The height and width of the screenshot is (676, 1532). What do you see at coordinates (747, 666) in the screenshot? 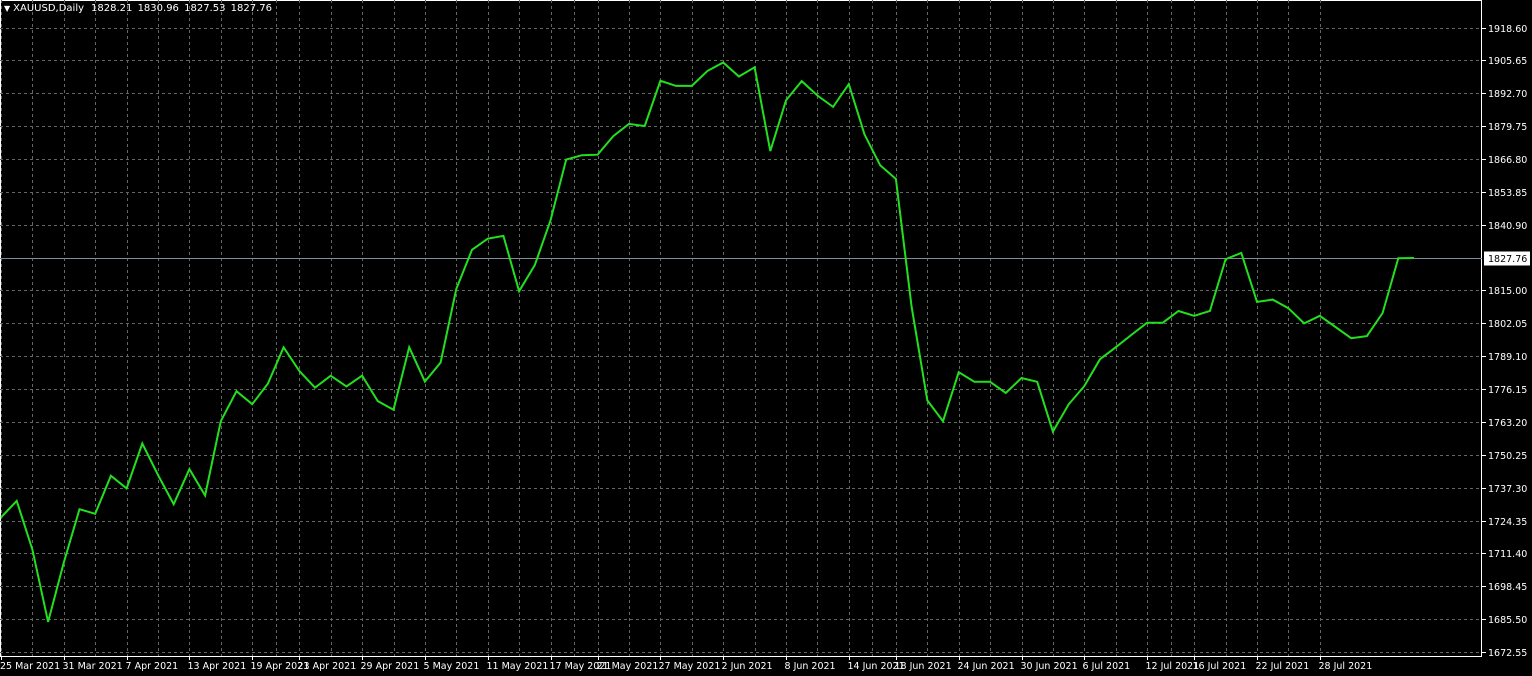
I see `x-tick-label: 2 Jun 2021` at bounding box center [747, 666].